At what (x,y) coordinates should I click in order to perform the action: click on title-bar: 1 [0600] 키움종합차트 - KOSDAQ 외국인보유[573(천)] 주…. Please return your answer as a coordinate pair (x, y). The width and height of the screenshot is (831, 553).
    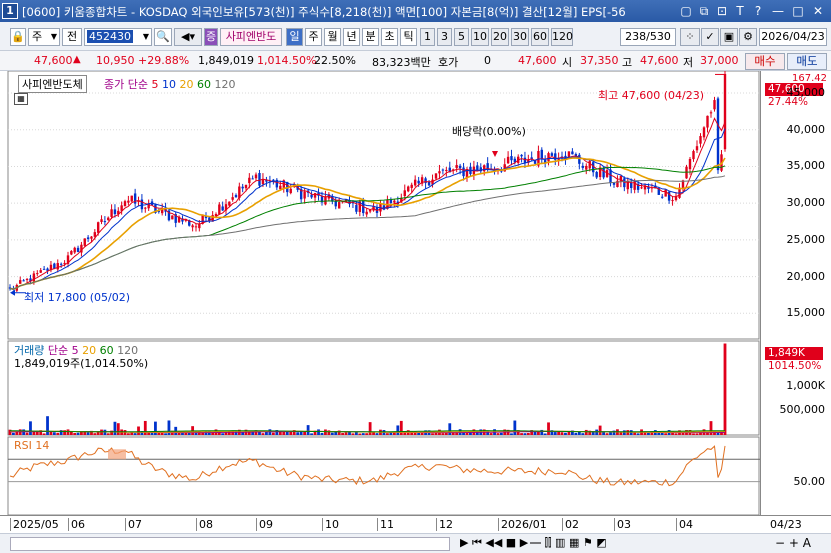
    Looking at the image, I should click on (415, 11).